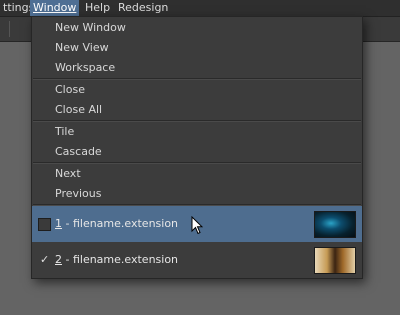 The image size is (400, 315). I want to click on menu-redesign: Redesign, so click(143, 8).